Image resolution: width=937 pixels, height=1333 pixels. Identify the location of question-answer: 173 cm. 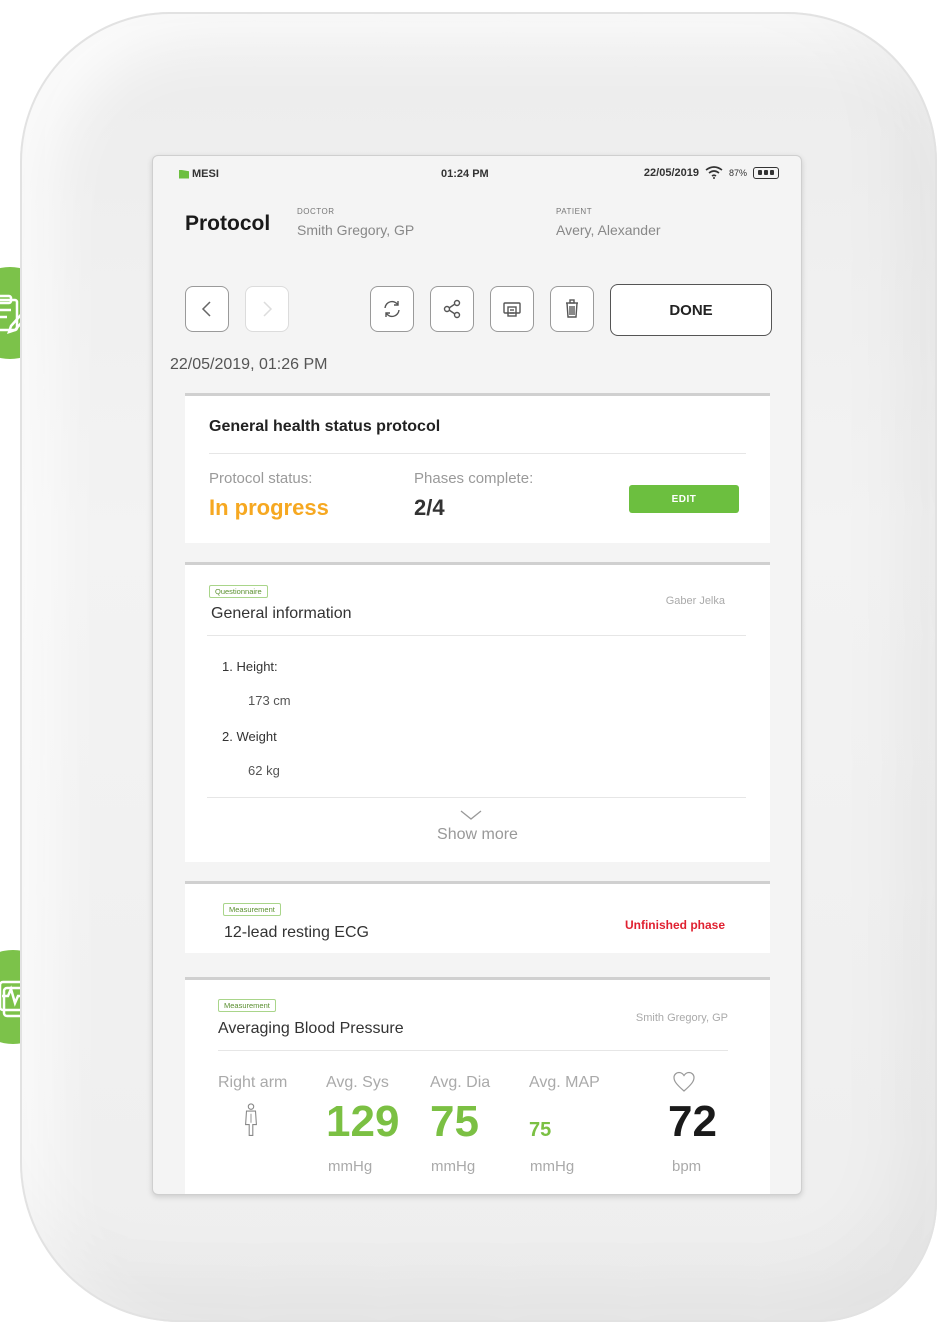
(269, 700).